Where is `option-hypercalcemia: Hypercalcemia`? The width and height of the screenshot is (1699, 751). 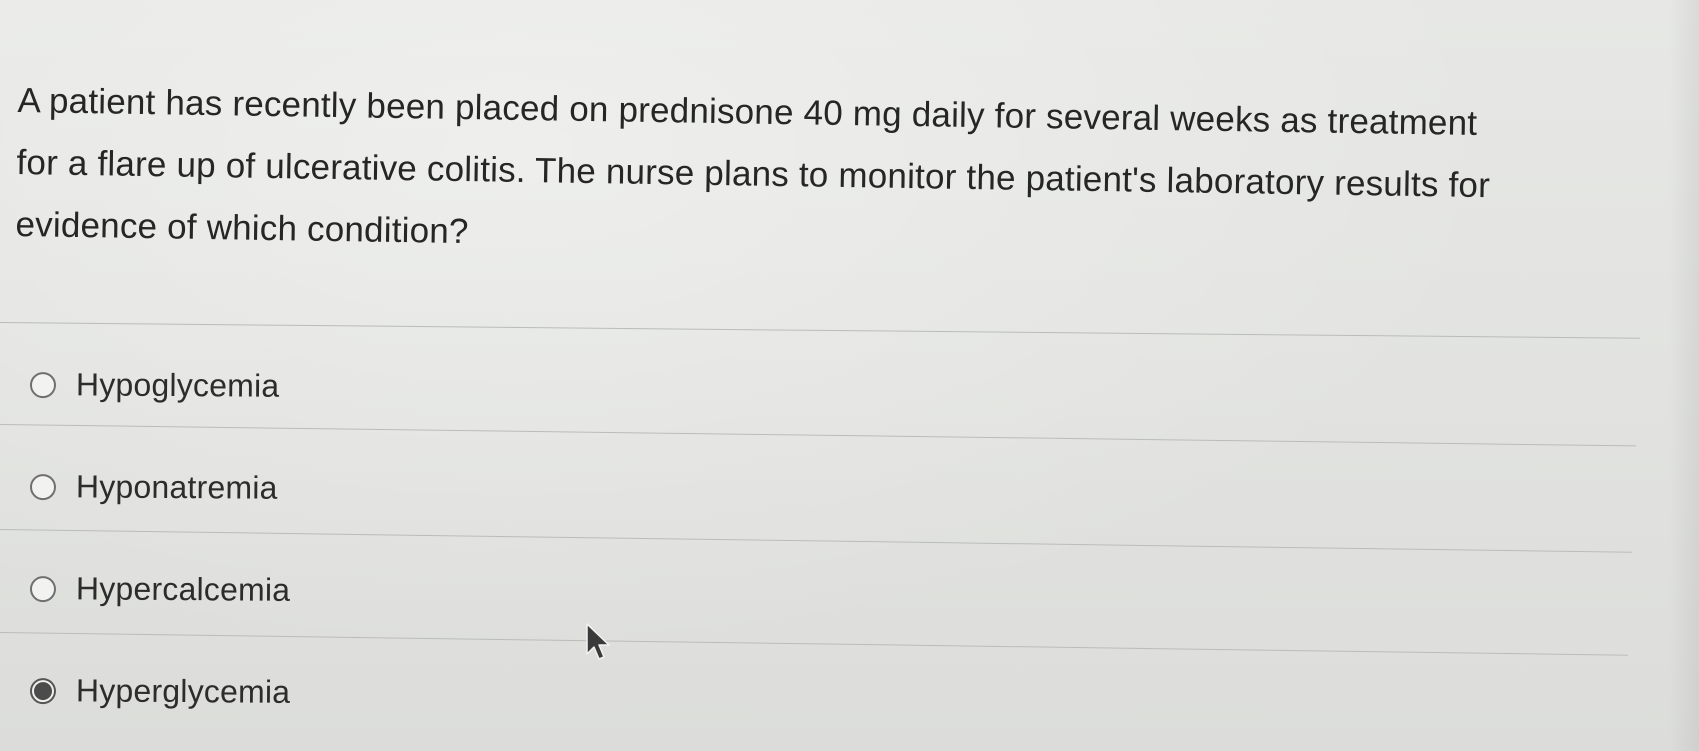
option-hypercalcemia: Hypercalcemia is located at coordinates (160, 589).